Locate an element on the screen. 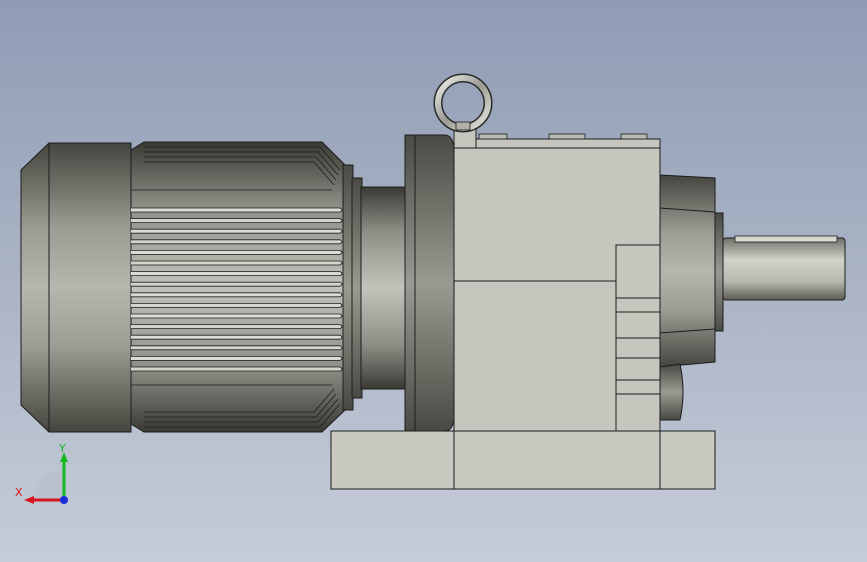  gearbox-flange is located at coordinates (430, 283).